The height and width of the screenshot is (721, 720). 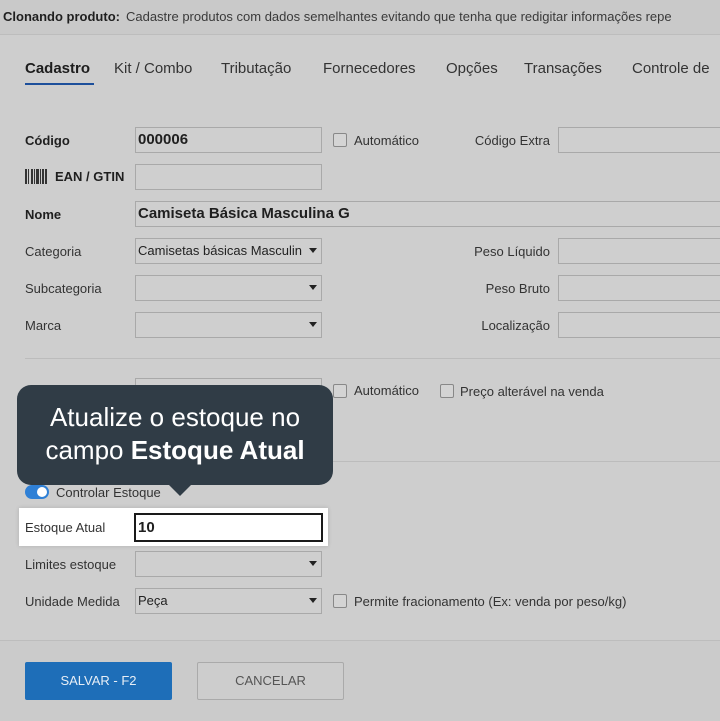 I want to click on automatico-label: Automático, so click(x=387, y=140).